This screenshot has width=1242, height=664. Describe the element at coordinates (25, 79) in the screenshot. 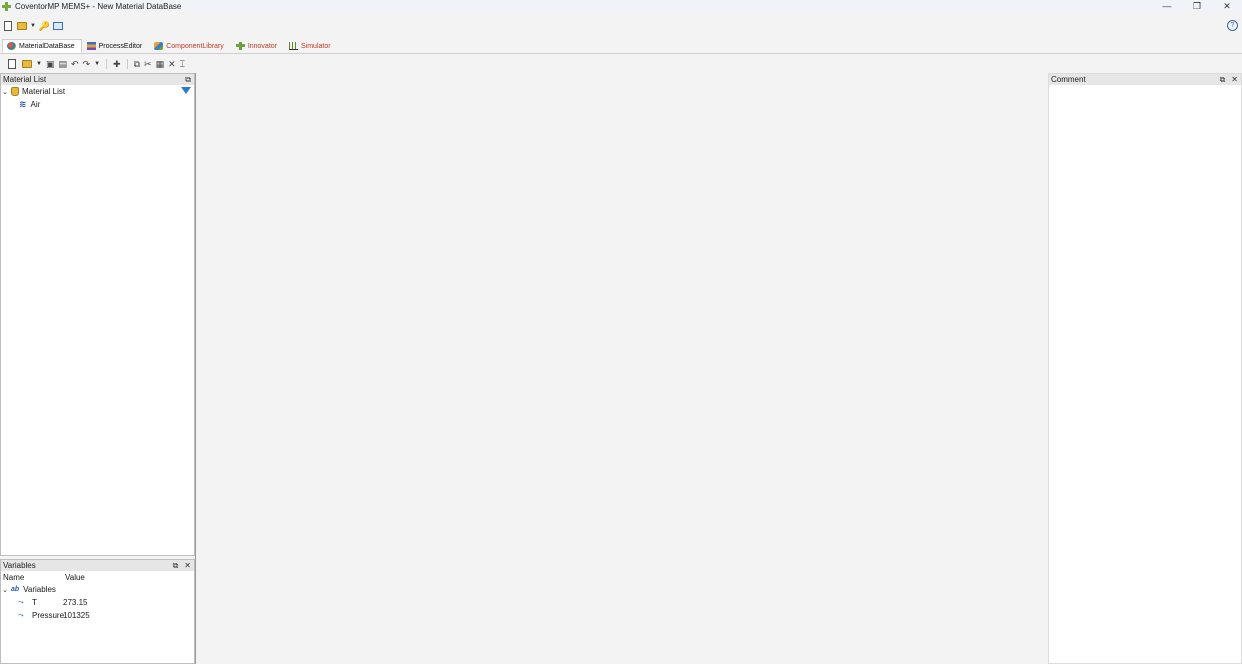

I see `panel-title: Material List` at that location.